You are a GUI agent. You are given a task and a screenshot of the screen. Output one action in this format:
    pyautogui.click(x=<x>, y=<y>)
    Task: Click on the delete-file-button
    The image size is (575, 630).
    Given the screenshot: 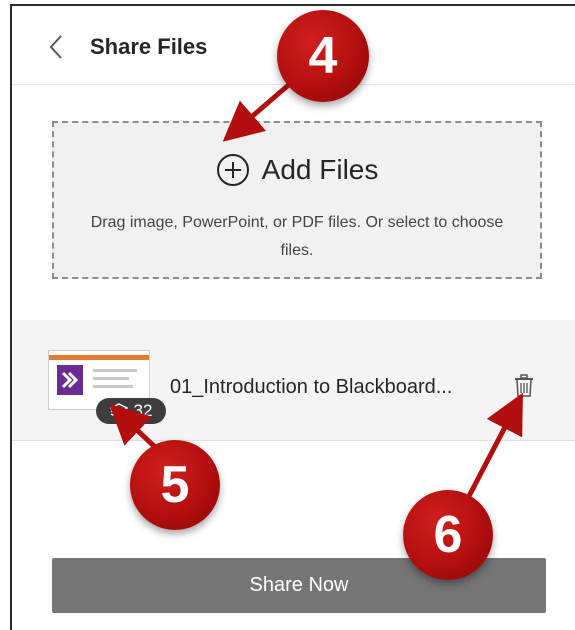 What is the action you would take?
    pyautogui.click(x=524, y=386)
    